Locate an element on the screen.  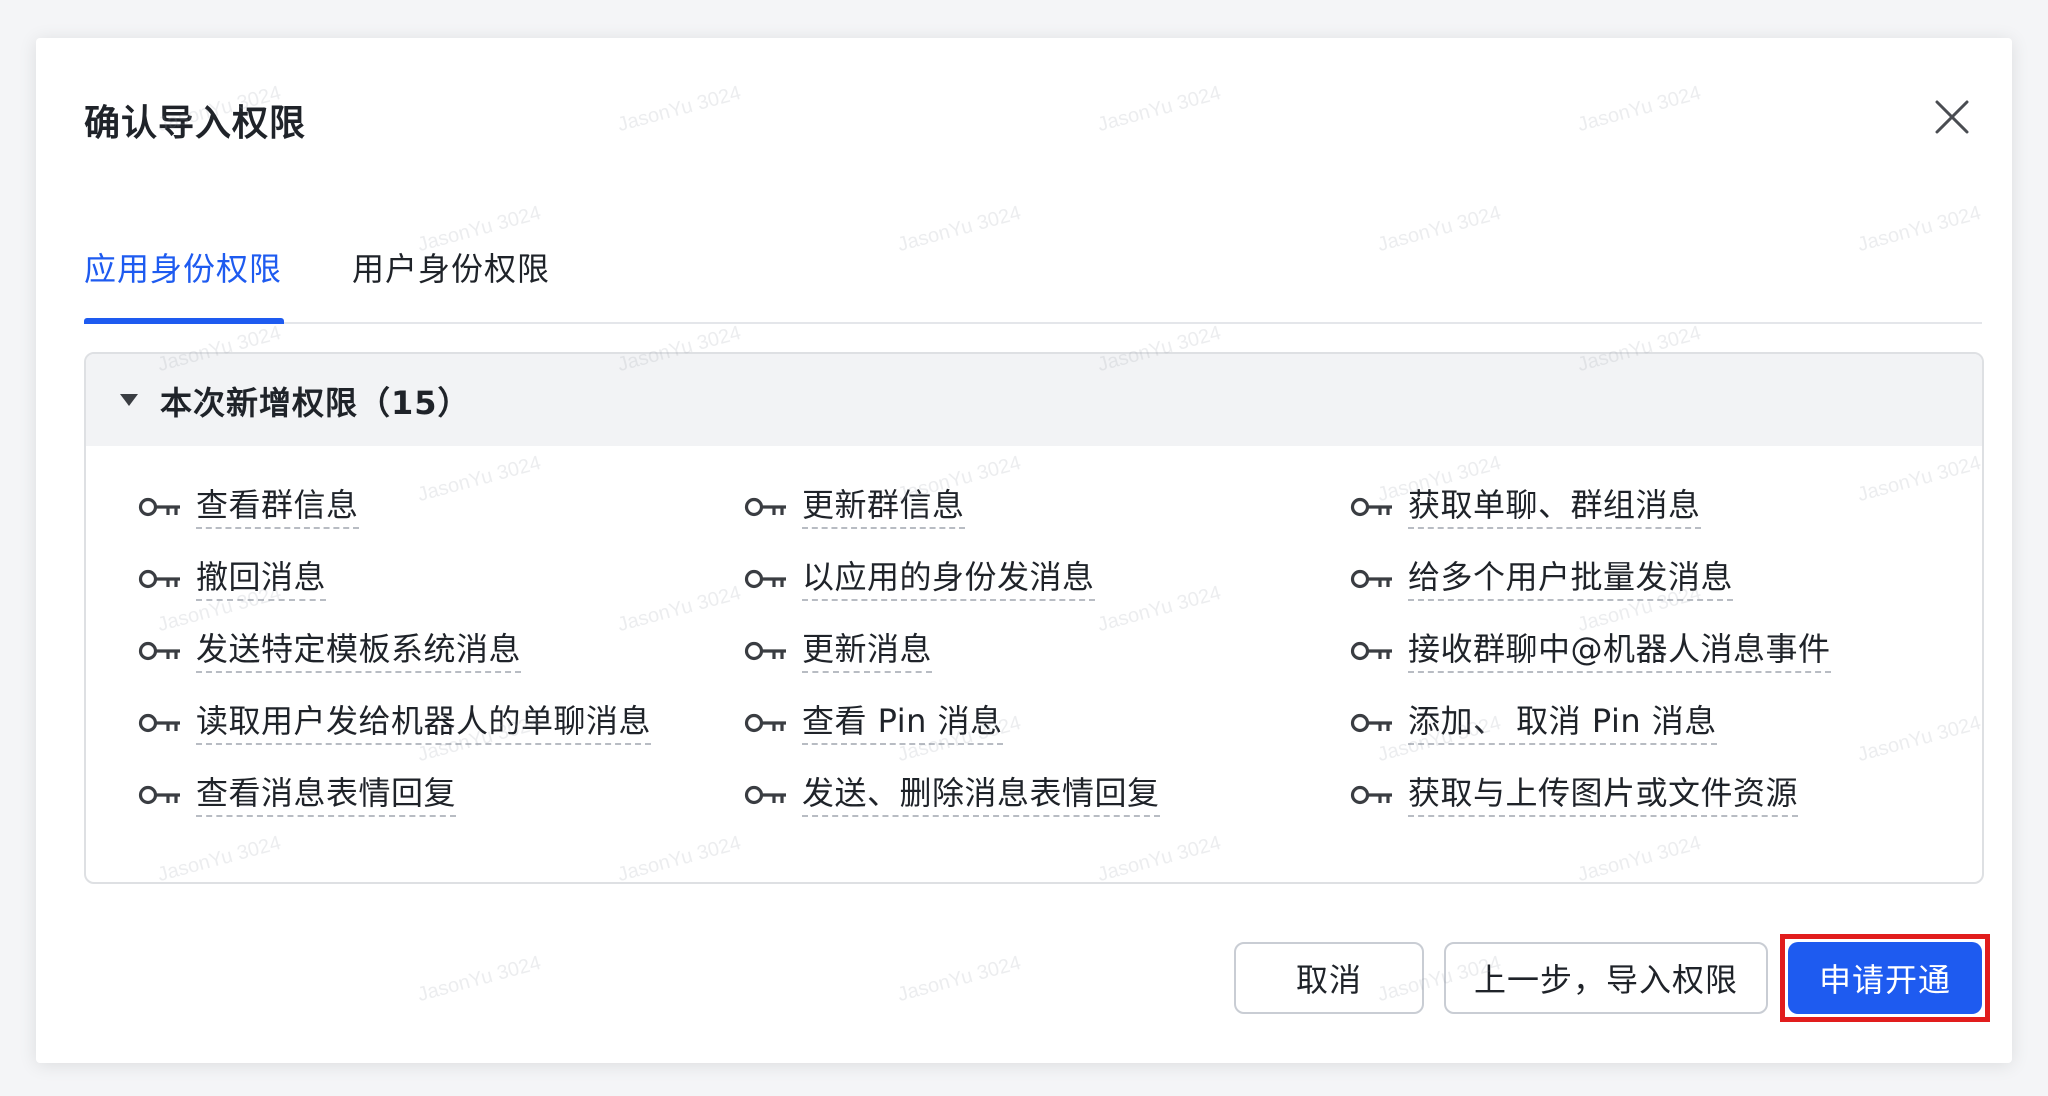
tab-user-identity-permissions: 用户身份权限 is located at coordinates (451, 267).